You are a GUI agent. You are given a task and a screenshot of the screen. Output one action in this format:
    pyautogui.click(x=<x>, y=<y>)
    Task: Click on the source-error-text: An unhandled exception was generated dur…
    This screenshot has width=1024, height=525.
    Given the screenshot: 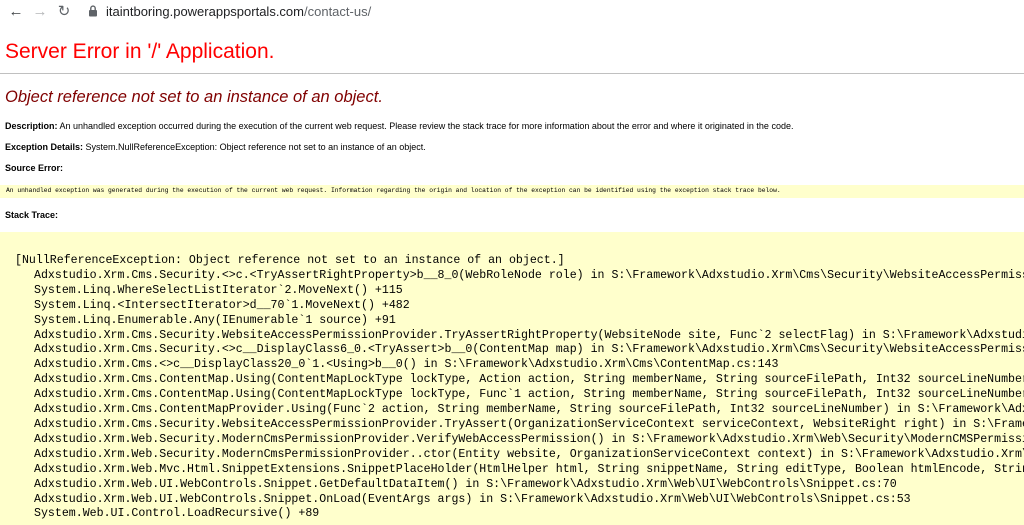 What is the action you would take?
    pyautogui.click(x=393, y=190)
    